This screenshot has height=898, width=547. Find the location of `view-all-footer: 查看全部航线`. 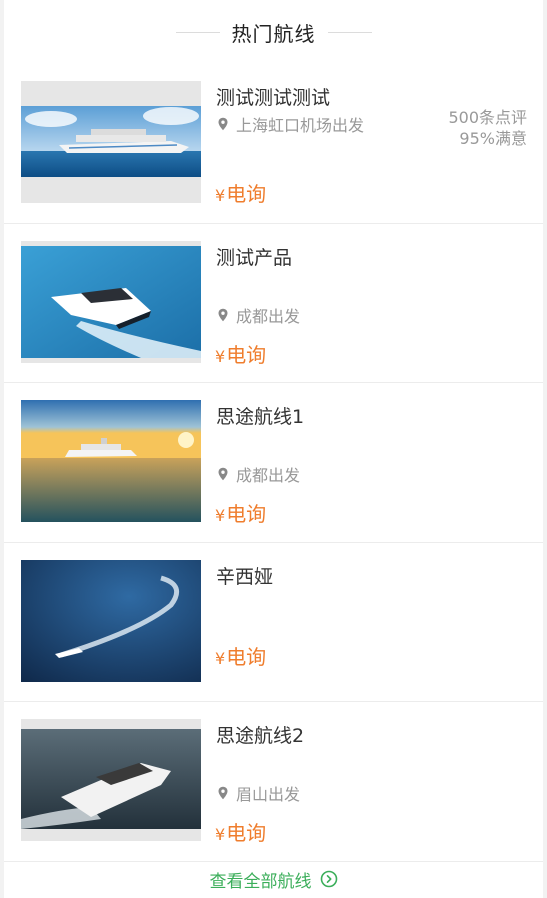

view-all-footer: 查看全部航线 is located at coordinates (273, 879).